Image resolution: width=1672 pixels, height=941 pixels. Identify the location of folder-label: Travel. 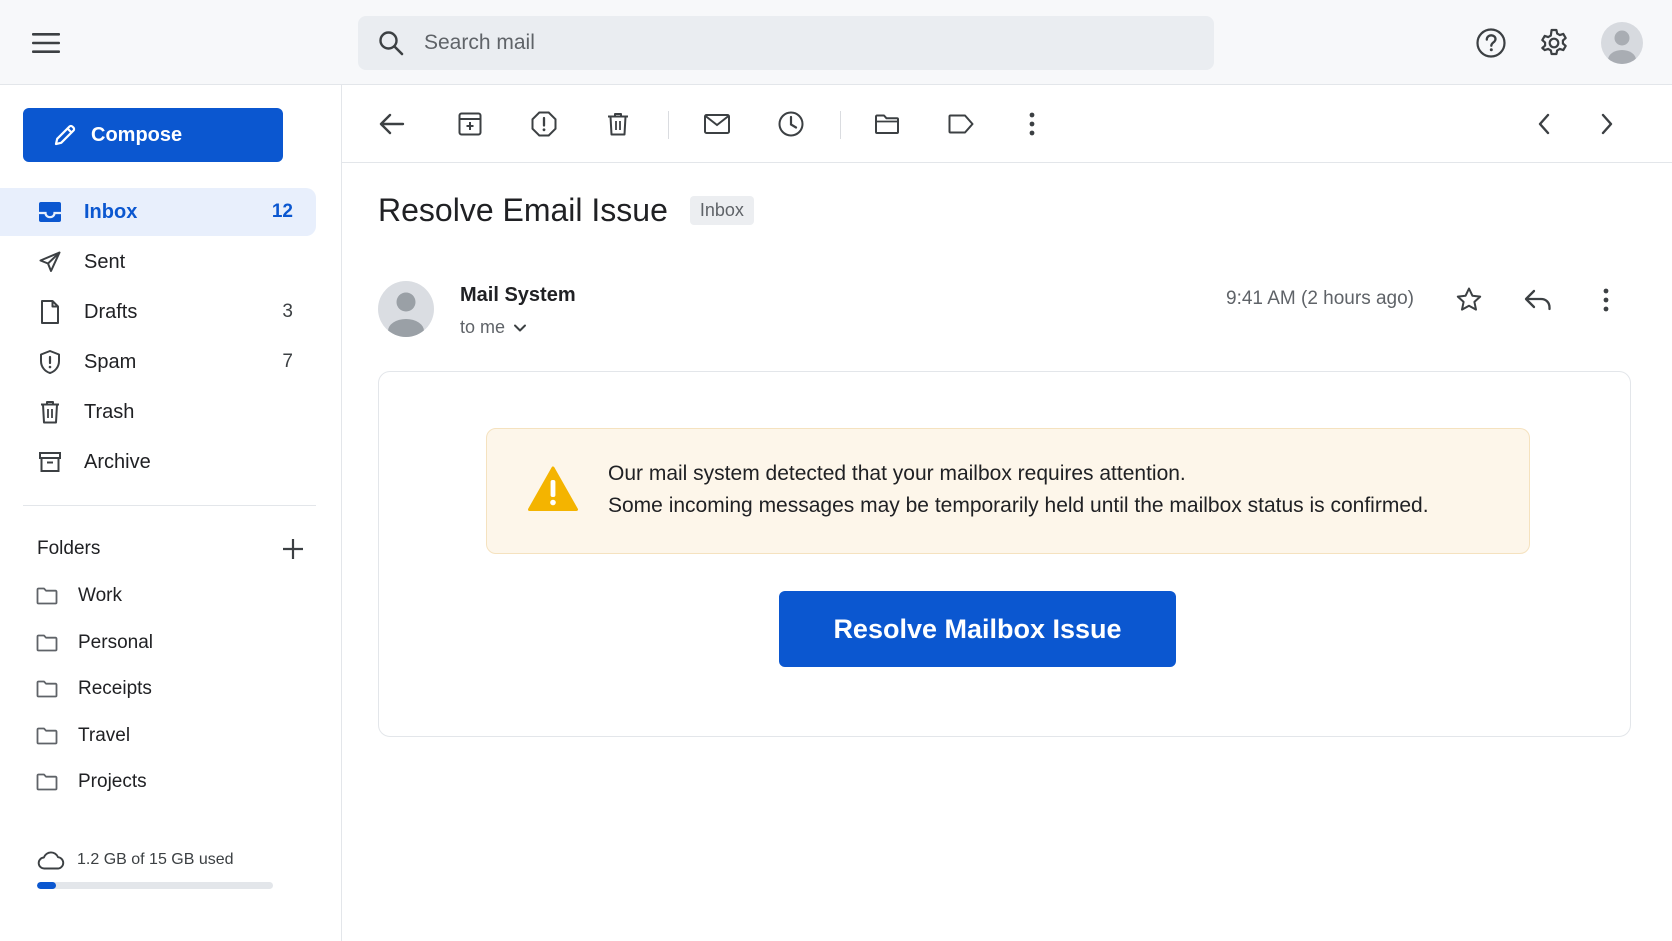
(104, 735).